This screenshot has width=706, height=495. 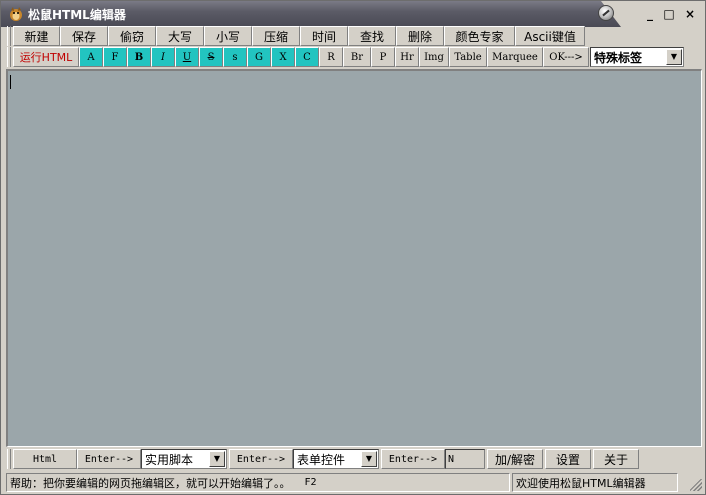 I want to click on skin-toggle-icon, so click(x=606, y=13).